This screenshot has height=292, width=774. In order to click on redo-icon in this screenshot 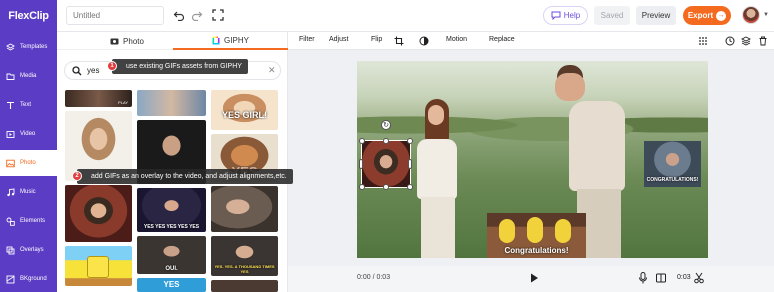, I will do `click(197, 15)`.